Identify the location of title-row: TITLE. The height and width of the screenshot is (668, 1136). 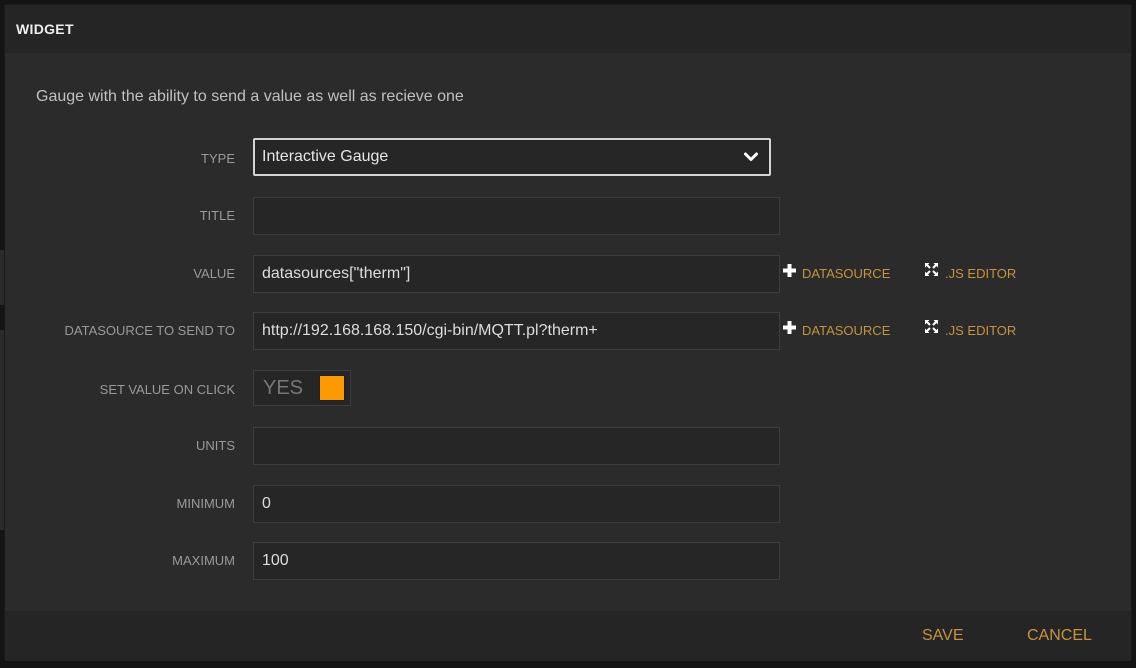
(555, 216).